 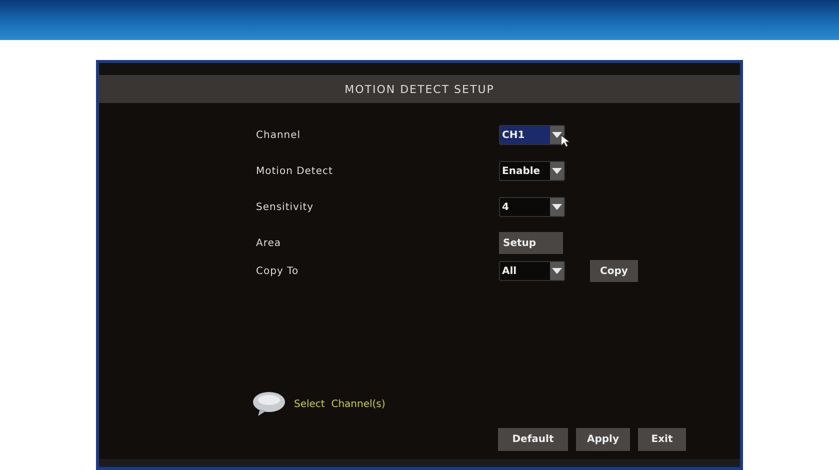 I want to click on speech-bubble-icon, so click(x=269, y=404).